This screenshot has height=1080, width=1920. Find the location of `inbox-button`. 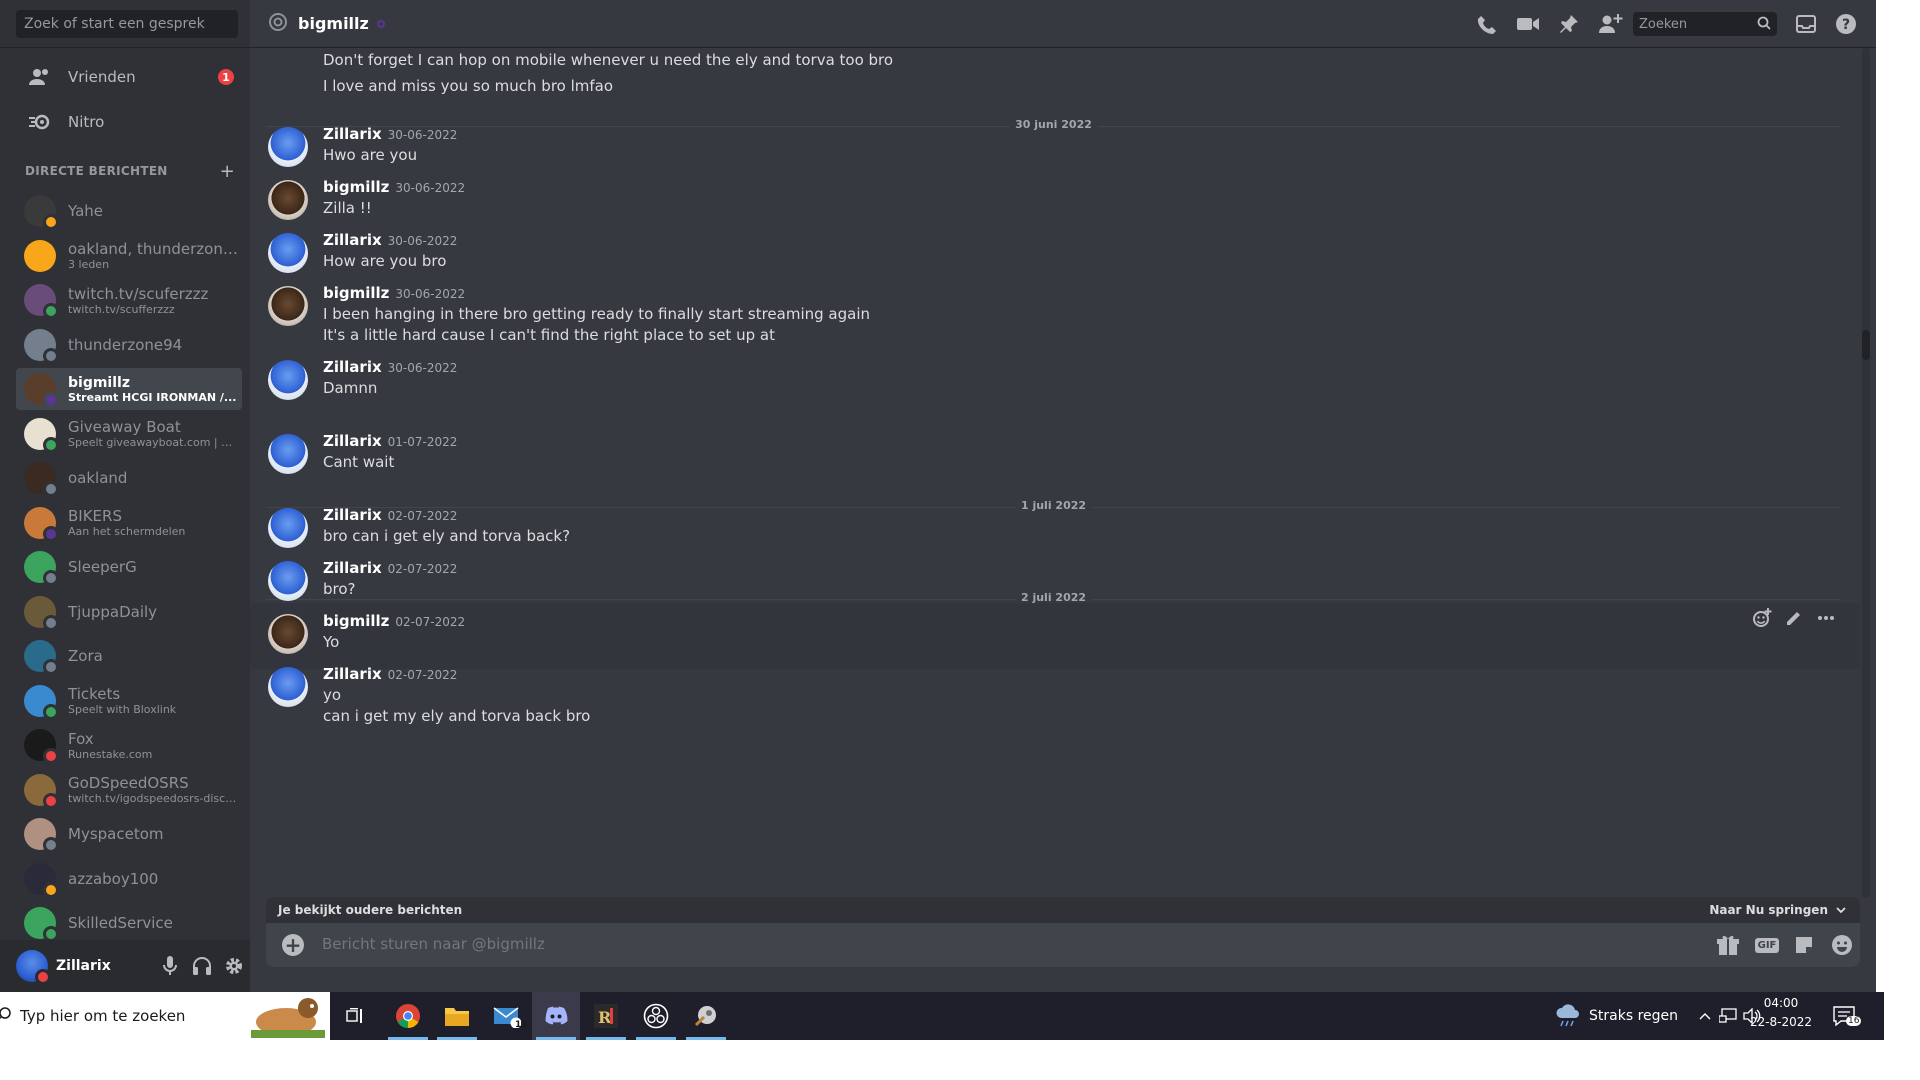

inbox-button is located at coordinates (1806, 24).